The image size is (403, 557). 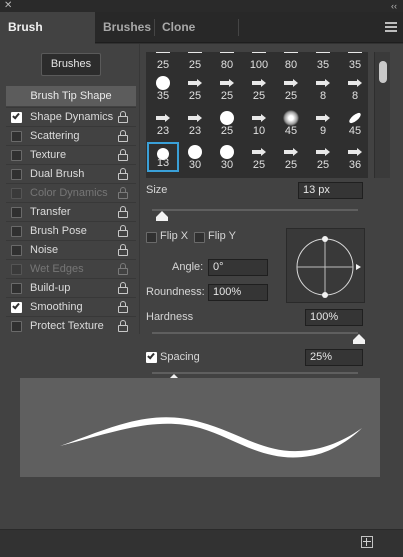 What do you see at coordinates (163, 96) in the screenshot?
I see `brush-size-label: 35` at bounding box center [163, 96].